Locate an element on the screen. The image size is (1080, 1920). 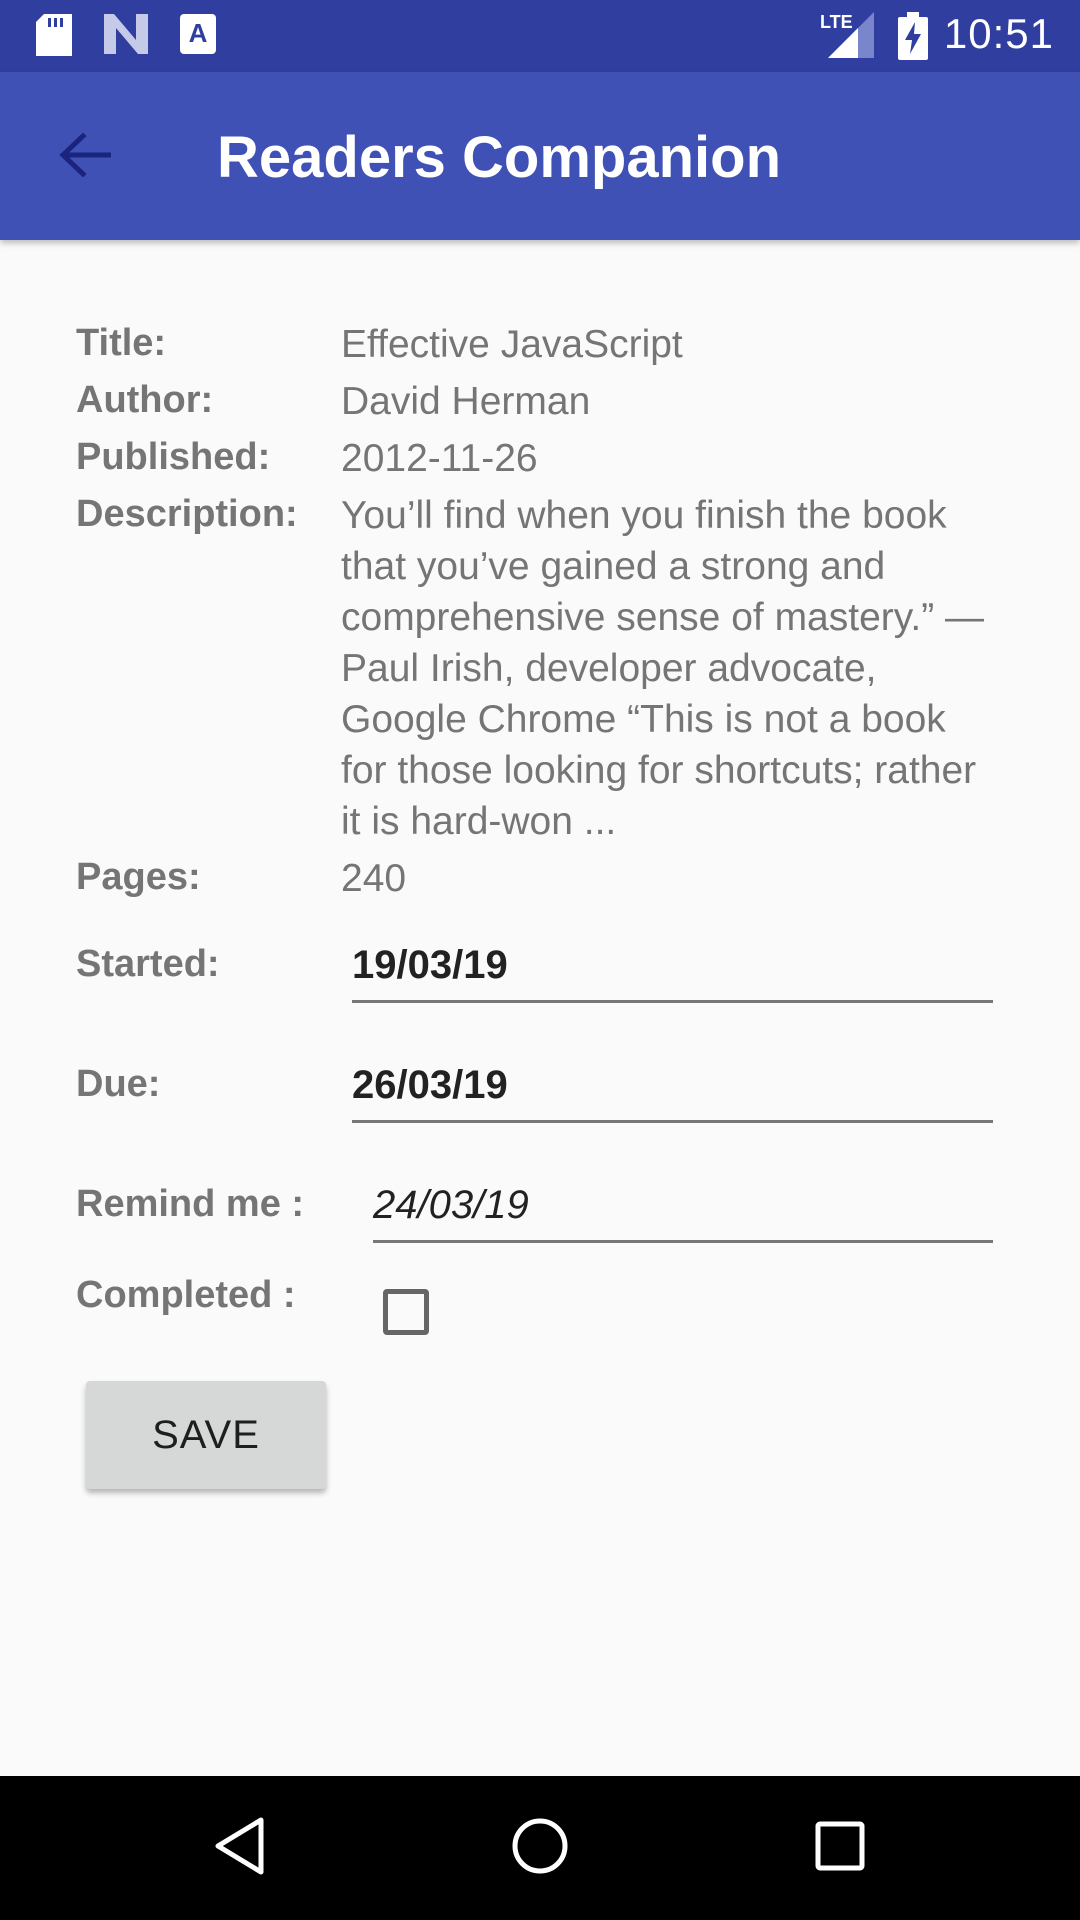
nav-back-icon is located at coordinates (240, 1848).